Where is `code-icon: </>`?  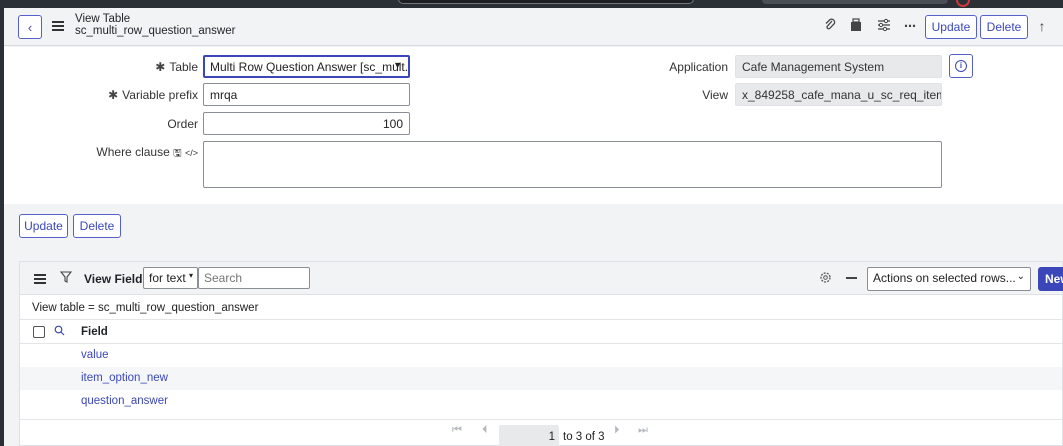 code-icon: </> is located at coordinates (191, 153).